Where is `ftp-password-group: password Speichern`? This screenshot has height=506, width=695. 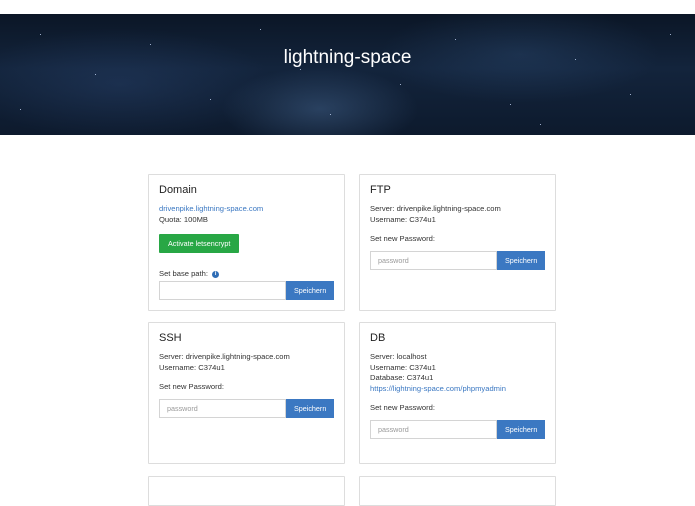
ftp-password-group: password Speichern is located at coordinates (457, 260).